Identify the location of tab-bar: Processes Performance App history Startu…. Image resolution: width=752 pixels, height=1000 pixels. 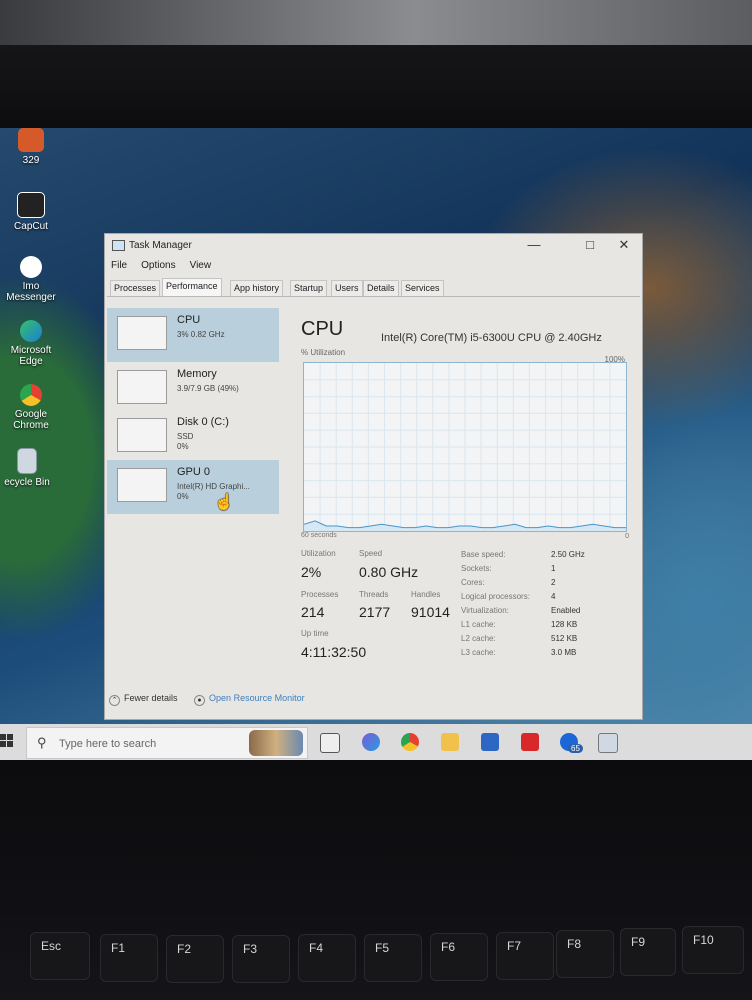
(373, 287).